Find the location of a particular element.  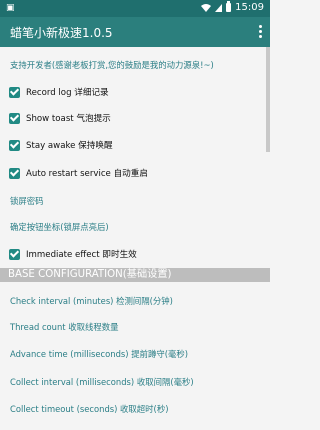

scrollbar is located at coordinates (268, 99).